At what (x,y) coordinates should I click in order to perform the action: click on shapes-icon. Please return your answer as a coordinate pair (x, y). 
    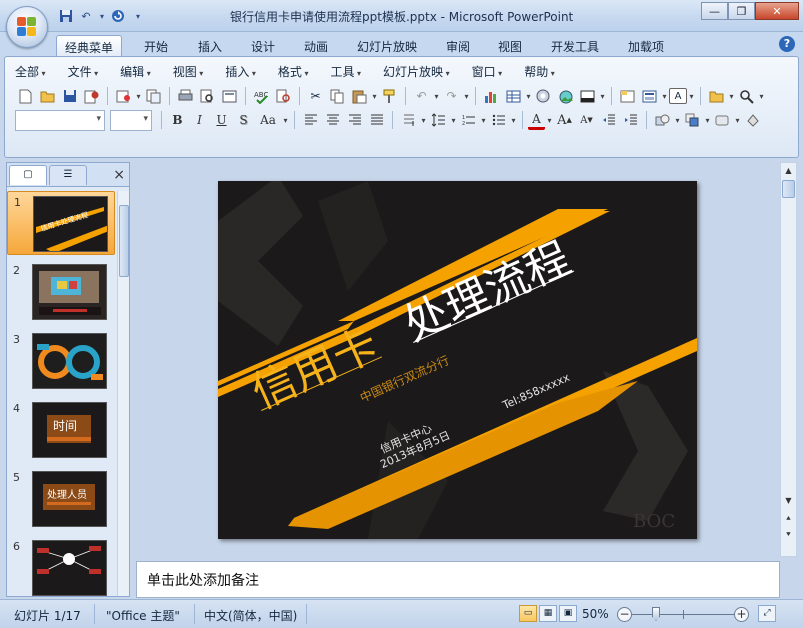
    Looking at the image, I should click on (662, 120).